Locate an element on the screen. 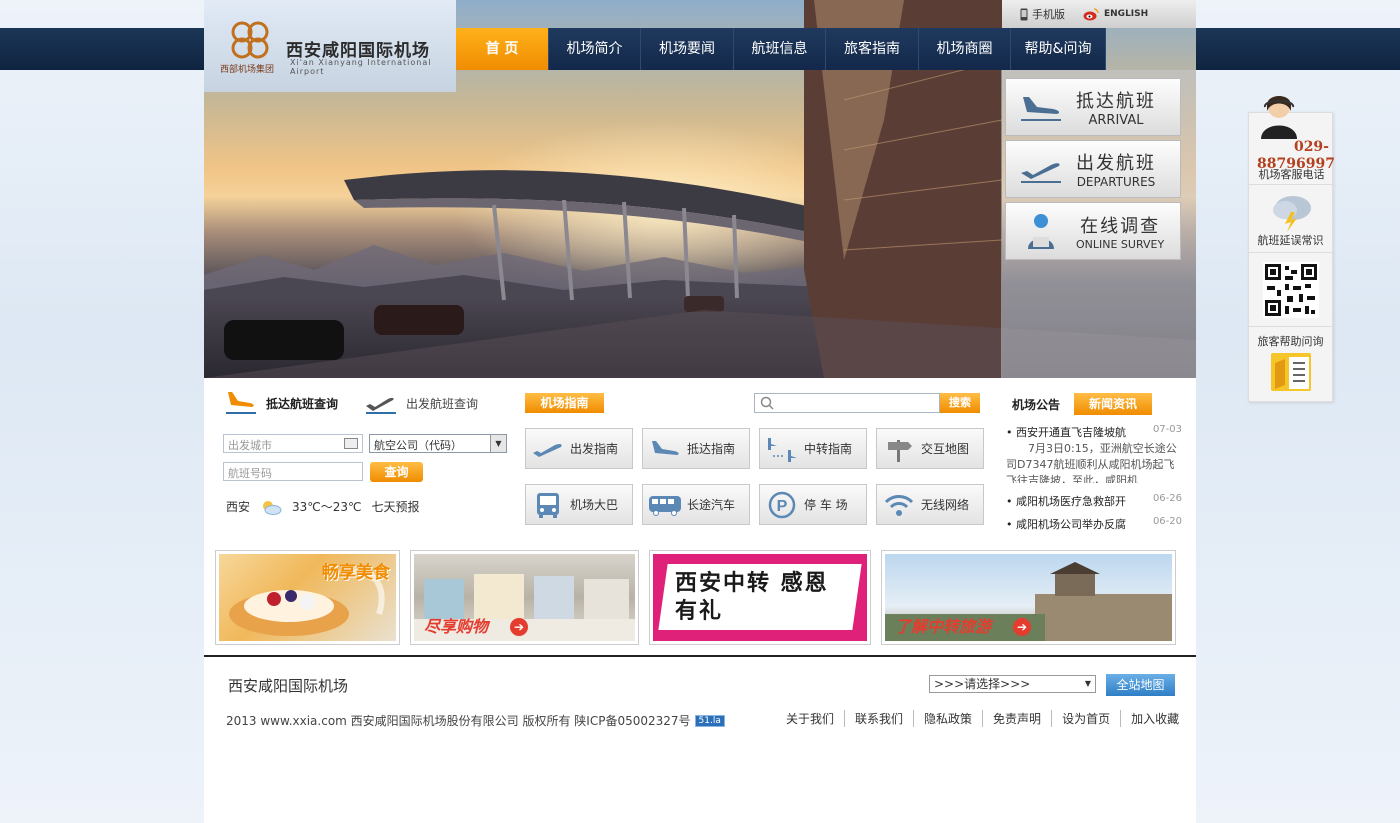 This screenshot has width=1400, height=823. news-item: • 西安开通直飞吉隆坡航 07-03 is located at coordinates (1094, 432).